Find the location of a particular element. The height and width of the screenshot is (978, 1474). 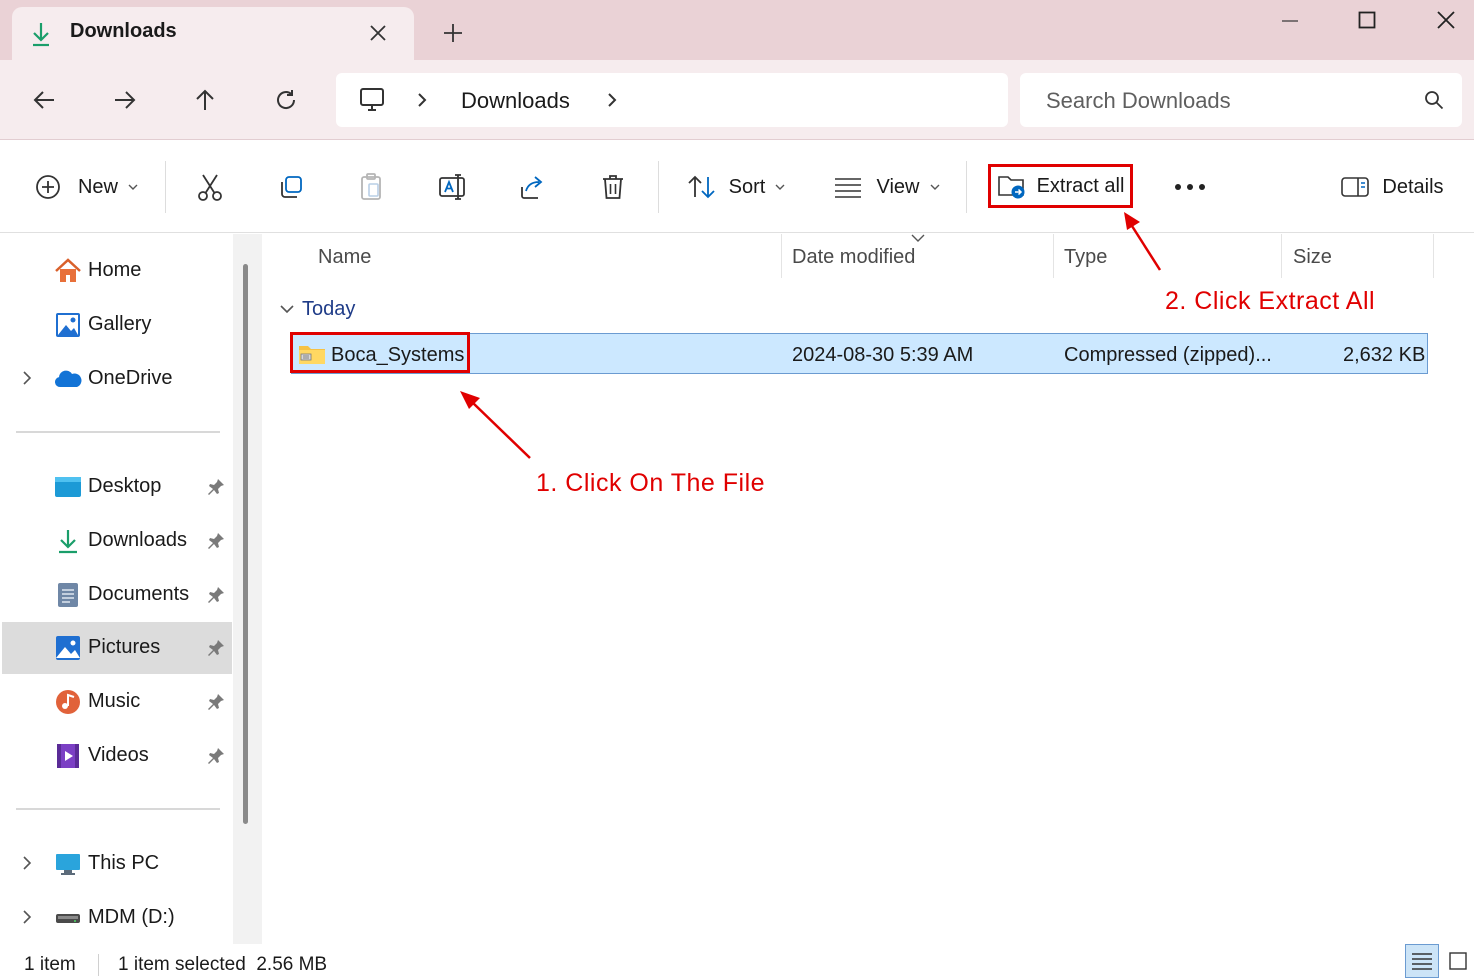

file-date-modified: 2024-08-30 5:39 AM is located at coordinates (883, 355).